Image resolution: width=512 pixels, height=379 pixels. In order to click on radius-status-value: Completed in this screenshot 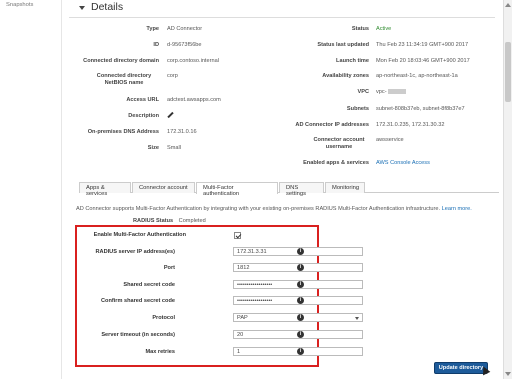, I will do `click(192, 221)`.